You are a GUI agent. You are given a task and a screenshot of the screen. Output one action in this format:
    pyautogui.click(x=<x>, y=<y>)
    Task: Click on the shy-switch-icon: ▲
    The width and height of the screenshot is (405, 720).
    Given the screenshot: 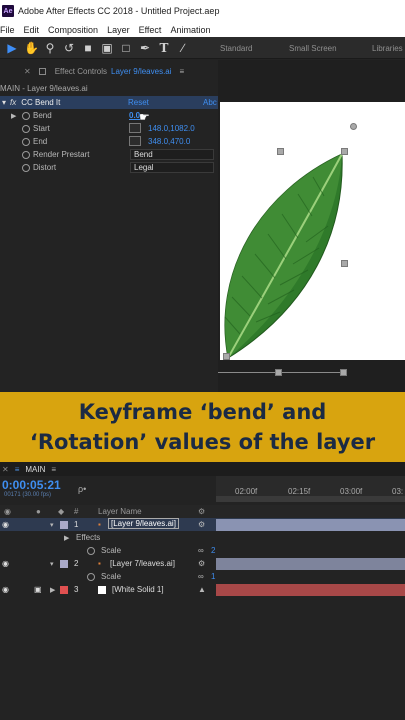 What is the action you would take?
    pyautogui.click(x=202, y=589)
    